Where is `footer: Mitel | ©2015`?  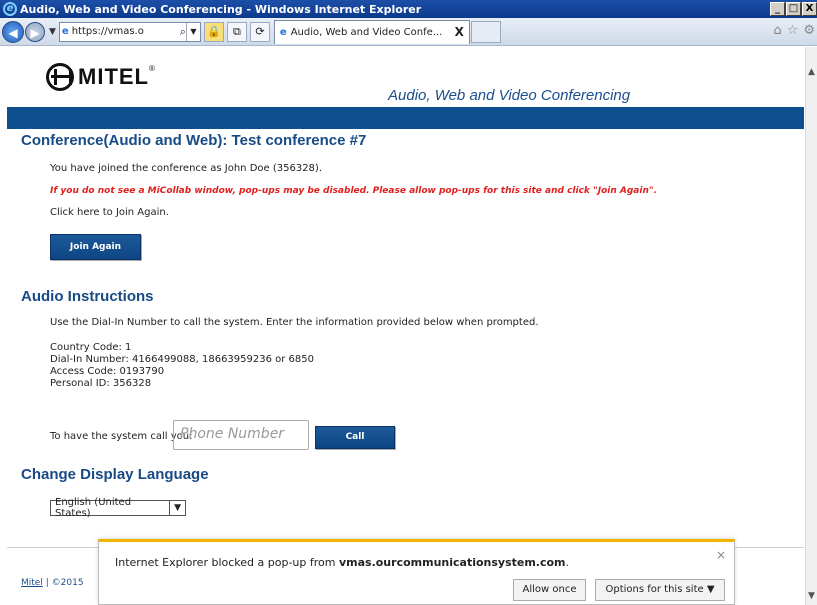 footer: Mitel | ©2015 is located at coordinates (52, 583).